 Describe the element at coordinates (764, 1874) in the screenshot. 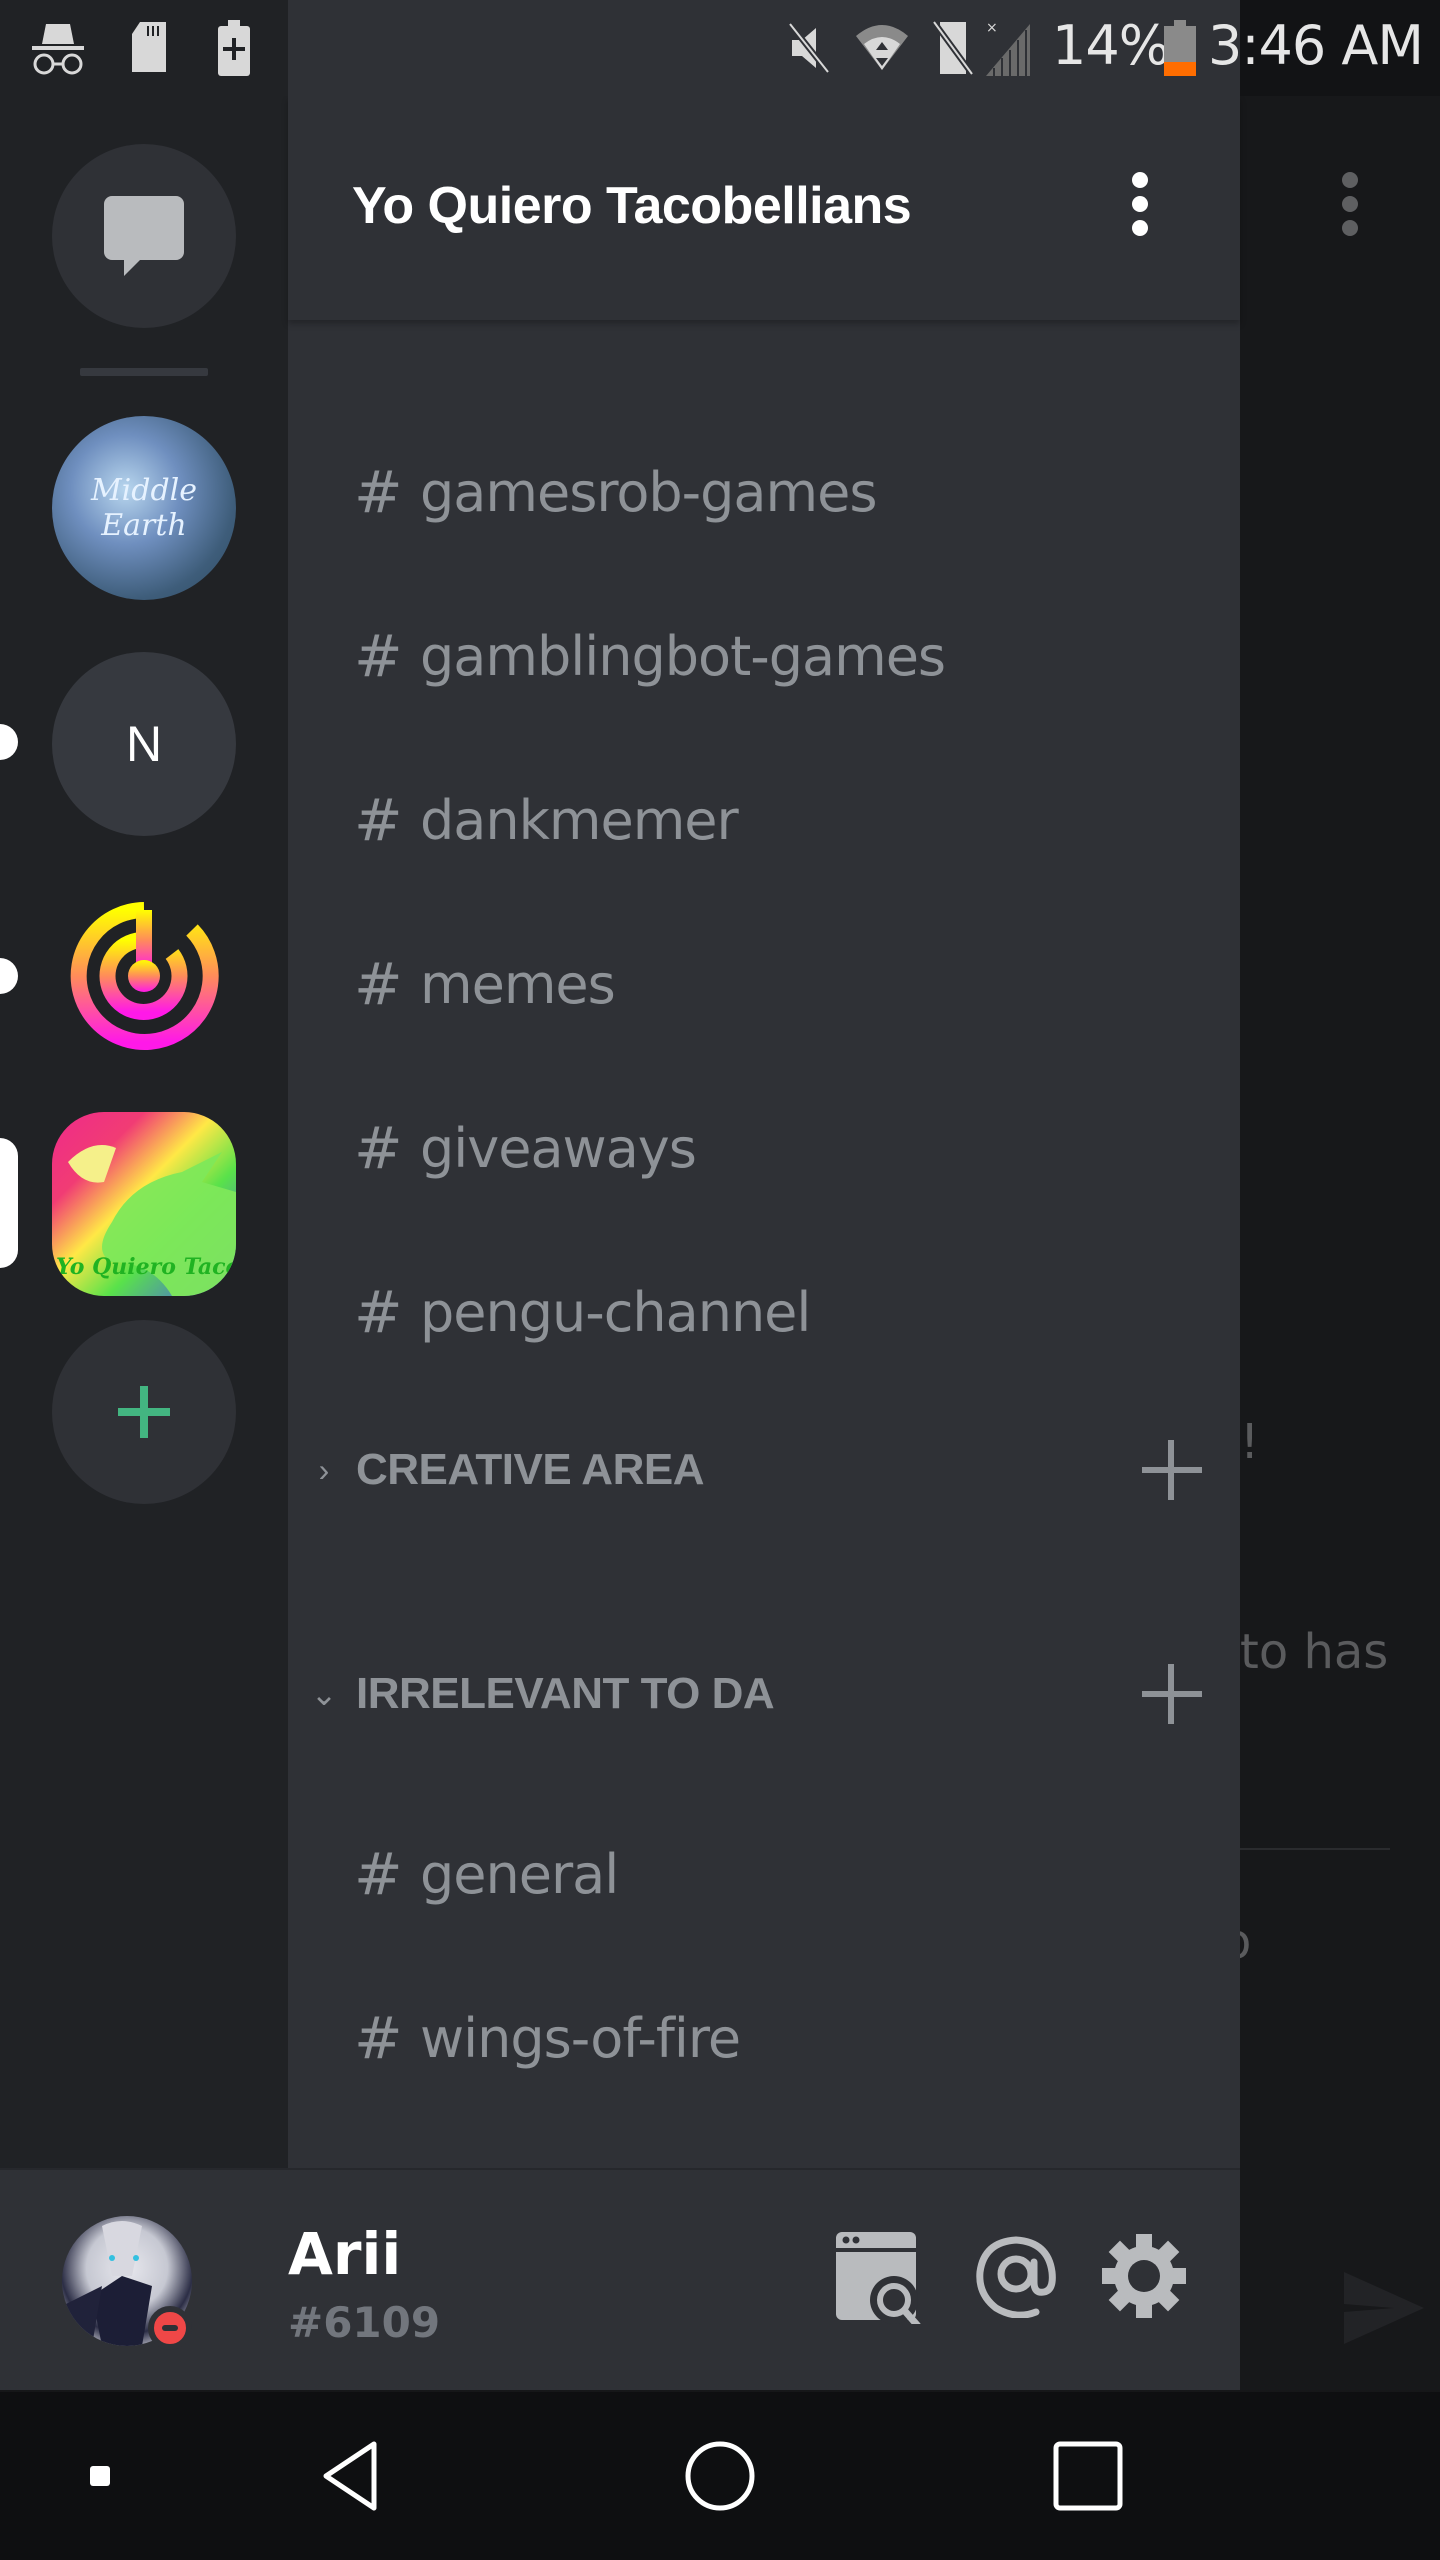

I see `channel-item: # general` at that location.